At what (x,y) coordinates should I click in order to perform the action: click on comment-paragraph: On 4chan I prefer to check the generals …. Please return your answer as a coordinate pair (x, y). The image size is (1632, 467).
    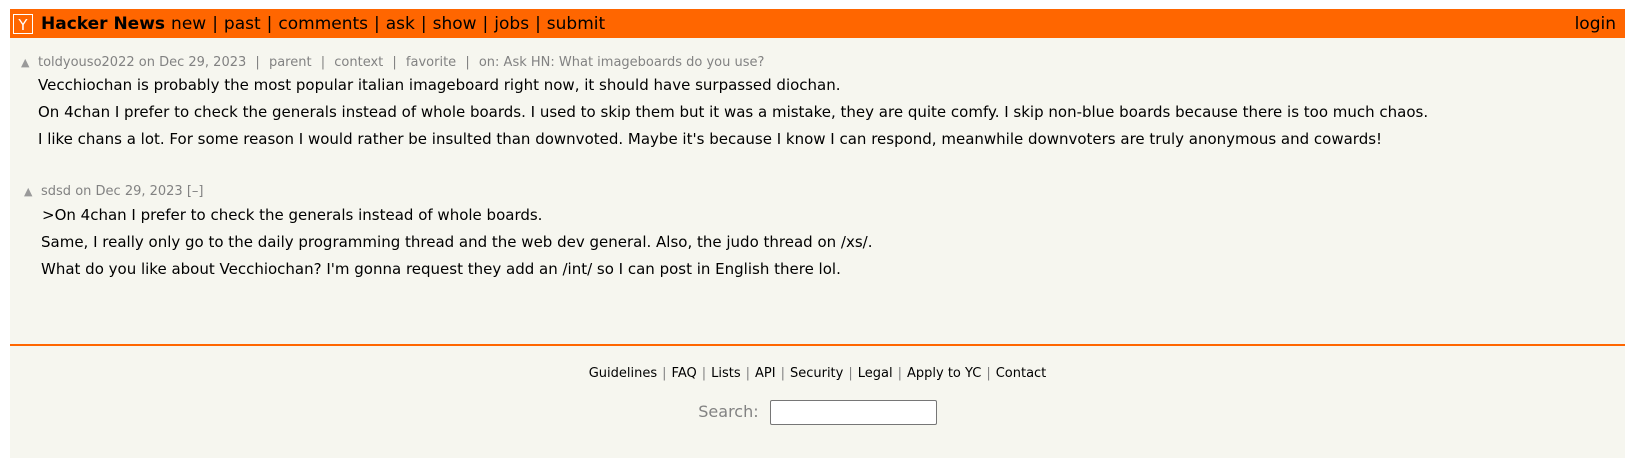
    Looking at the image, I should click on (733, 112).